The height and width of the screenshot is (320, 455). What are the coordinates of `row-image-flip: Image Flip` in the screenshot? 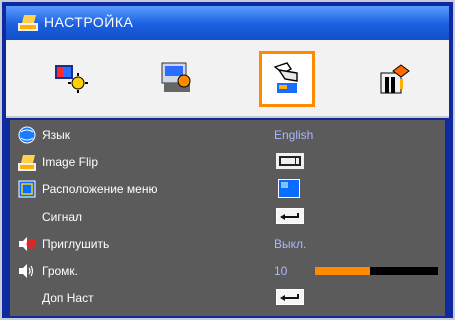 It's located at (227, 162).